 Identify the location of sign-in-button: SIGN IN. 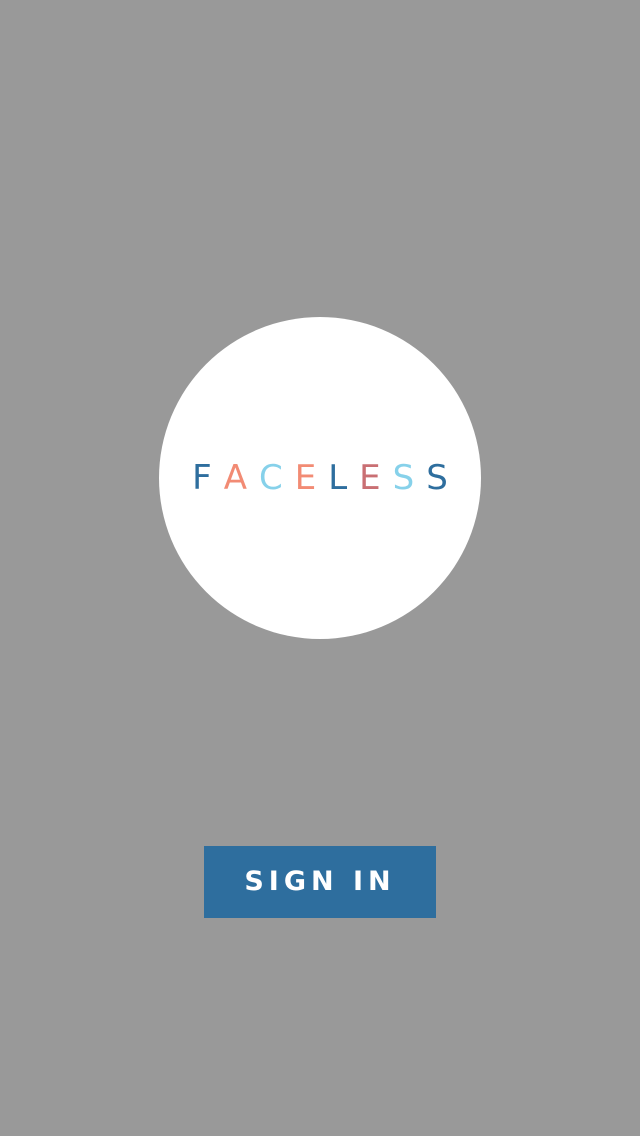
(320, 882).